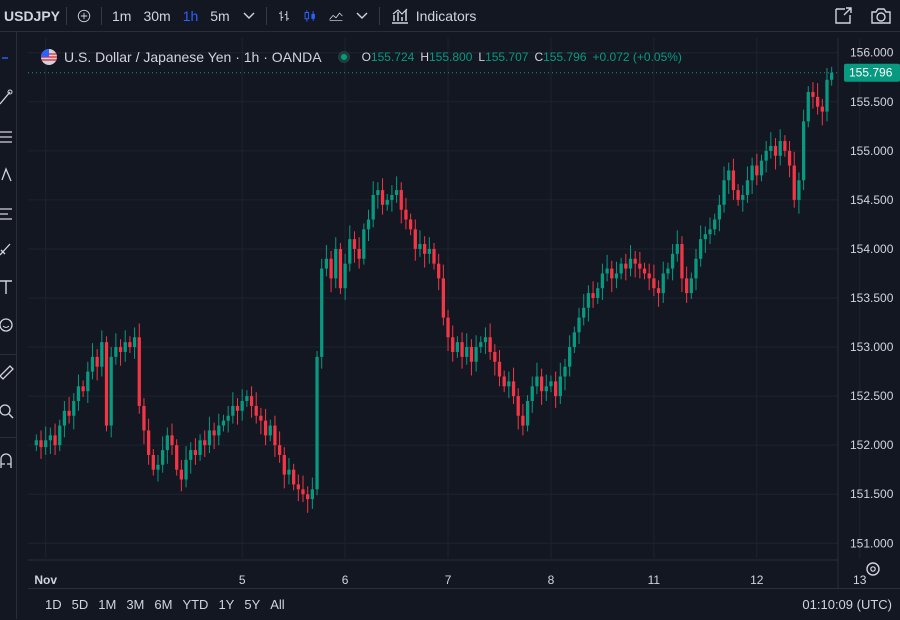 This screenshot has height=620, width=900. What do you see at coordinates (277, 604) in the screenshot?
I see `range-all: All` at bounding box center [277, 604].